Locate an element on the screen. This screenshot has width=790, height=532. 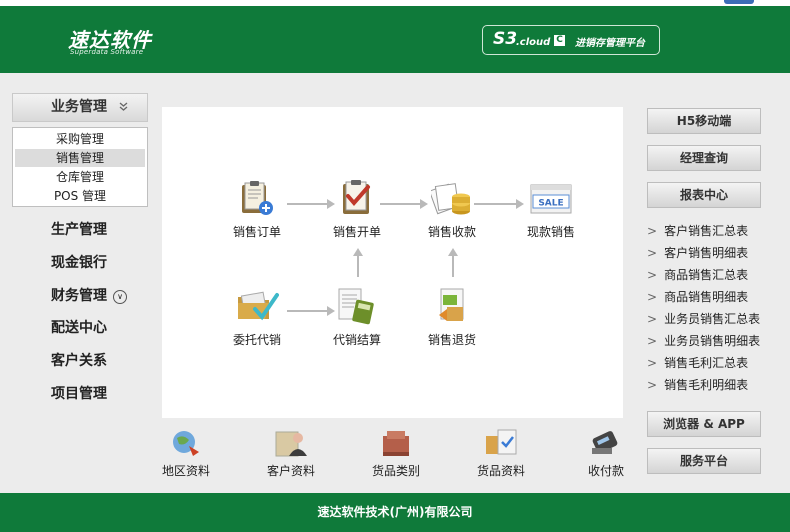
payment-icon is located at coordinates (605, 443).